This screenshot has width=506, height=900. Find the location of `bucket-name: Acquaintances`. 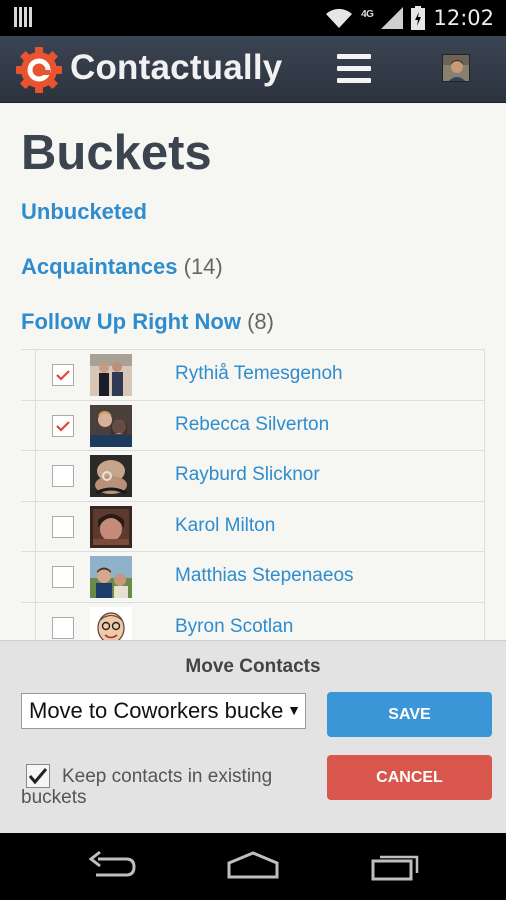

bucket-name: Acquaintances is located at coordinates (99, 266).